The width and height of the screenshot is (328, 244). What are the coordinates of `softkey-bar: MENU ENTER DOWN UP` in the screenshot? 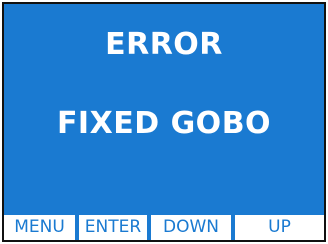 It's located at (164, 227).